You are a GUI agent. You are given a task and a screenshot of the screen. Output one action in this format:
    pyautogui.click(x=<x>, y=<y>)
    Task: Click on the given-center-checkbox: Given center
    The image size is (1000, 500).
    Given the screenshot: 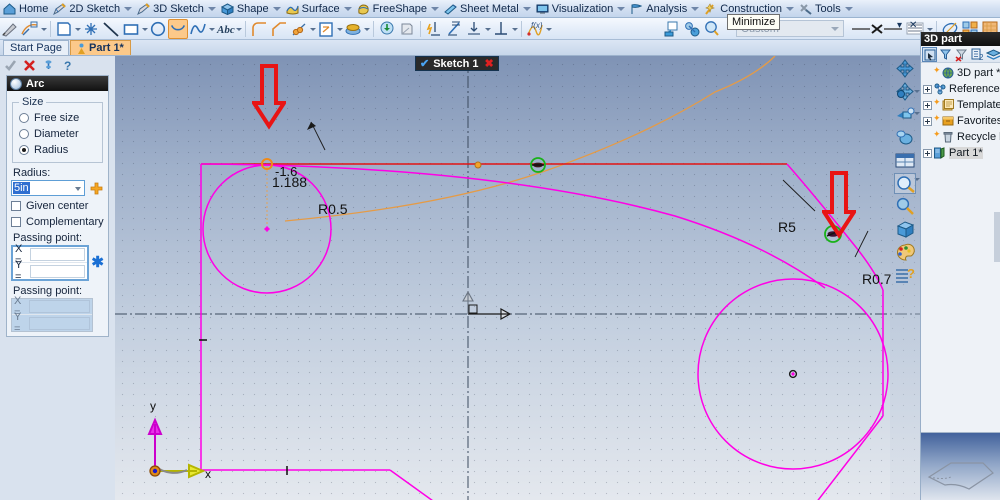 What is the action you would take?
    pyautogui.click(x=57, y=206)
    